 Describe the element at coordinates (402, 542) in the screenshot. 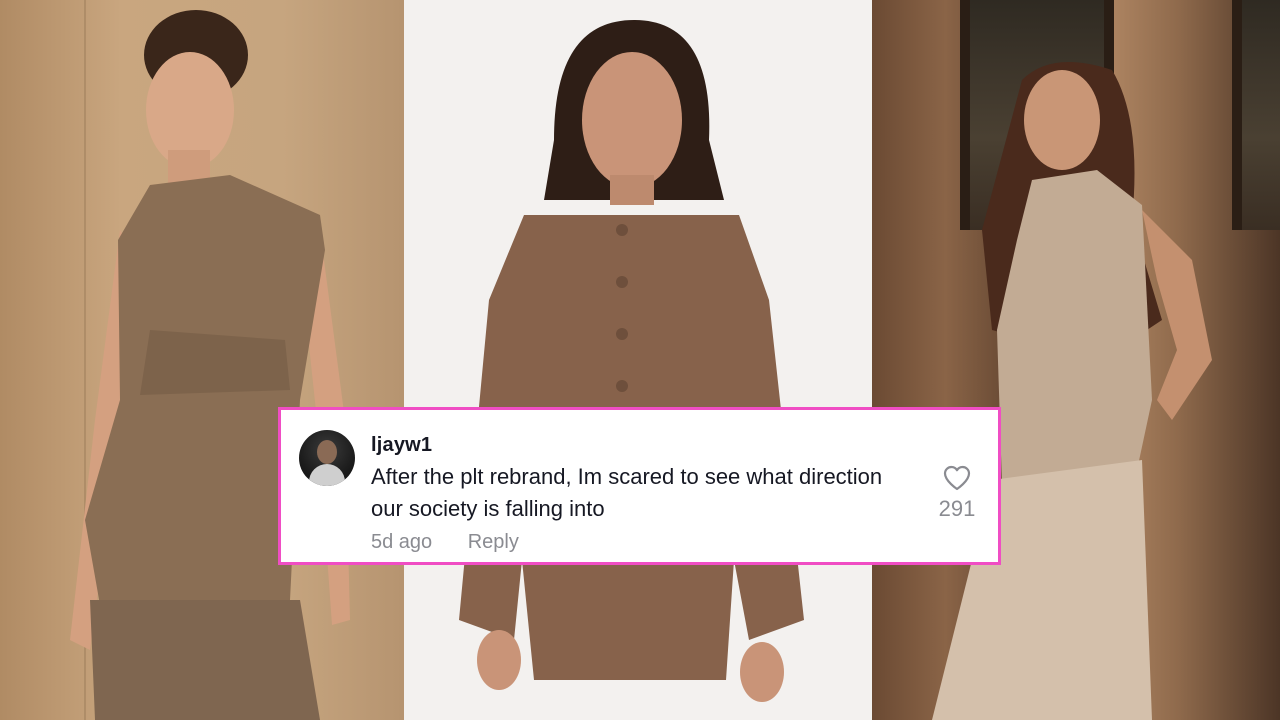

I see `comment-timestamp: 5d ago` at that location.